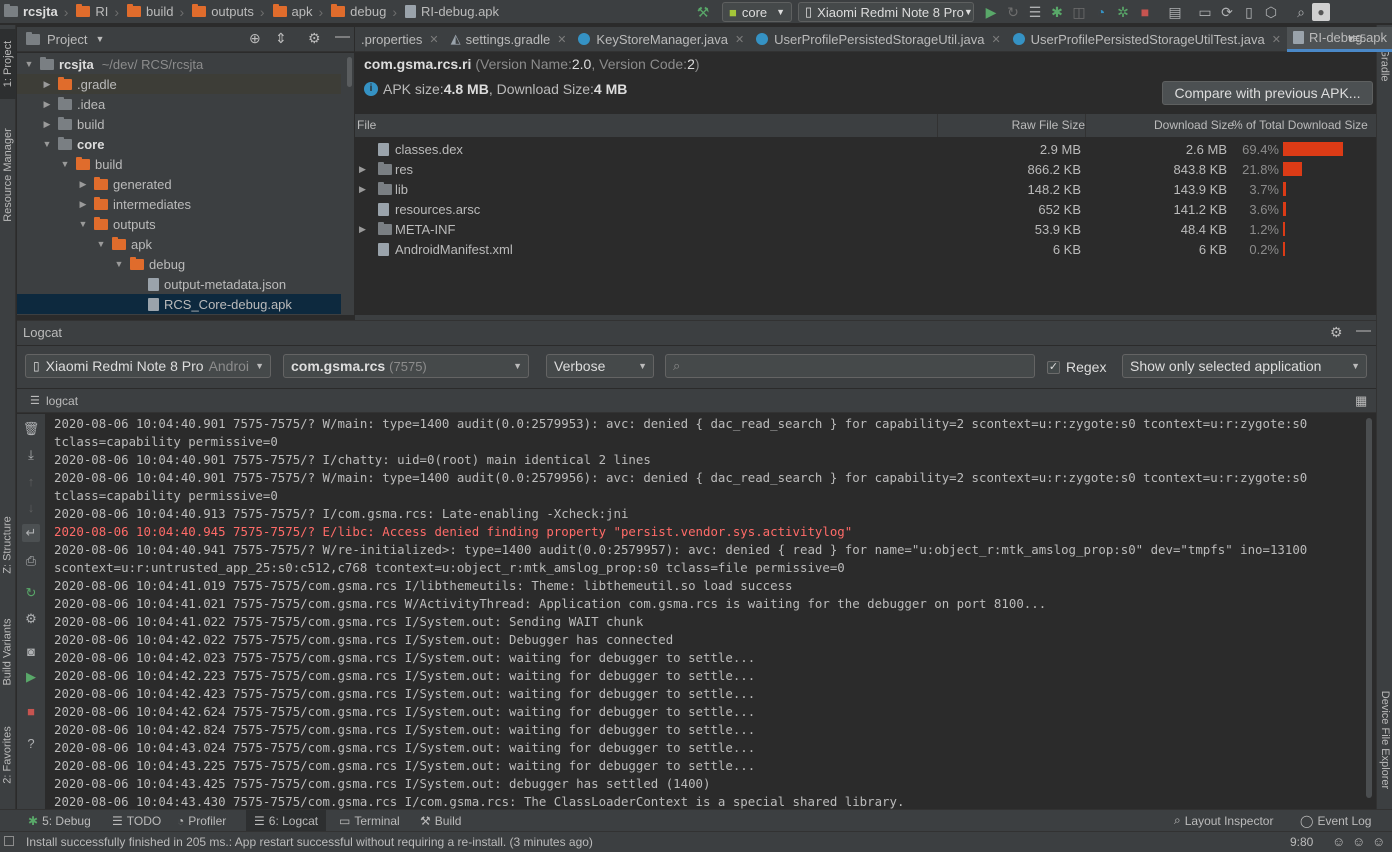 This screenshot has height=852, width=1392. Describe the element at coordinates (255, 38) in the screenshot. I see `locate-target-icon: ⊕` at that location.